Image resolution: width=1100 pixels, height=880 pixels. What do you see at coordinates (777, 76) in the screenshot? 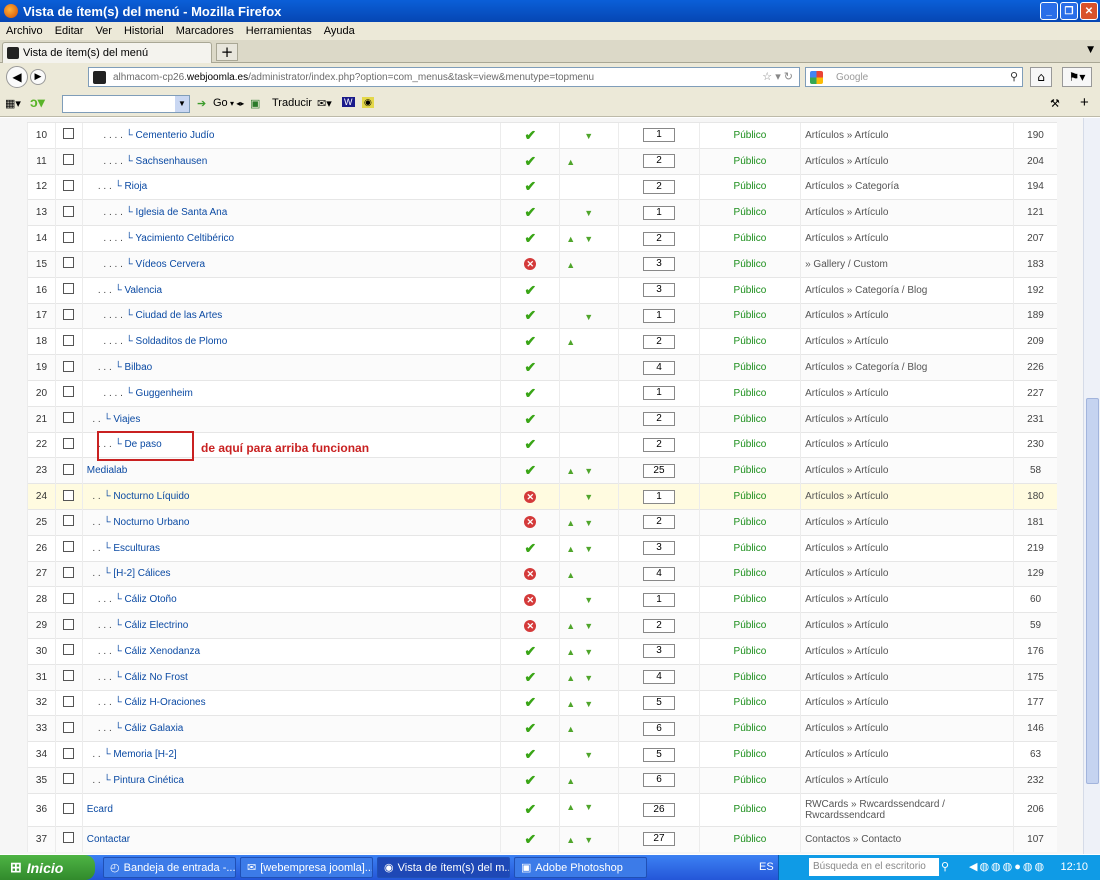
I see `bookmark-star-icon: ☆ ▾ ↻` at bounding box center [777, 76].